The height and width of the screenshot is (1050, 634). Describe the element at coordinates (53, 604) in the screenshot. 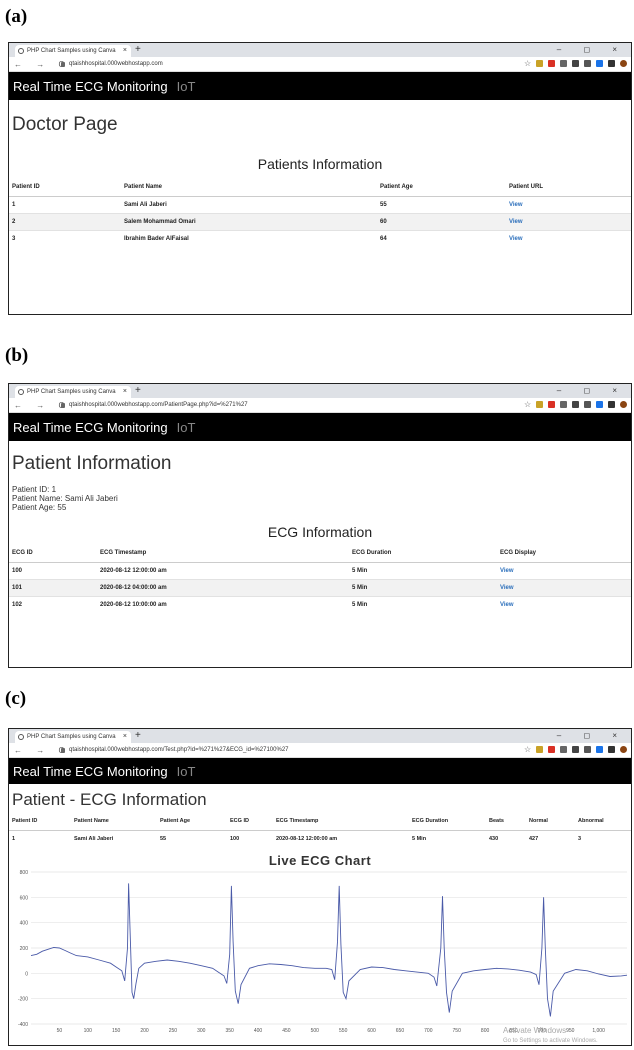

I see `cell-ecg-id: 102` at that location.